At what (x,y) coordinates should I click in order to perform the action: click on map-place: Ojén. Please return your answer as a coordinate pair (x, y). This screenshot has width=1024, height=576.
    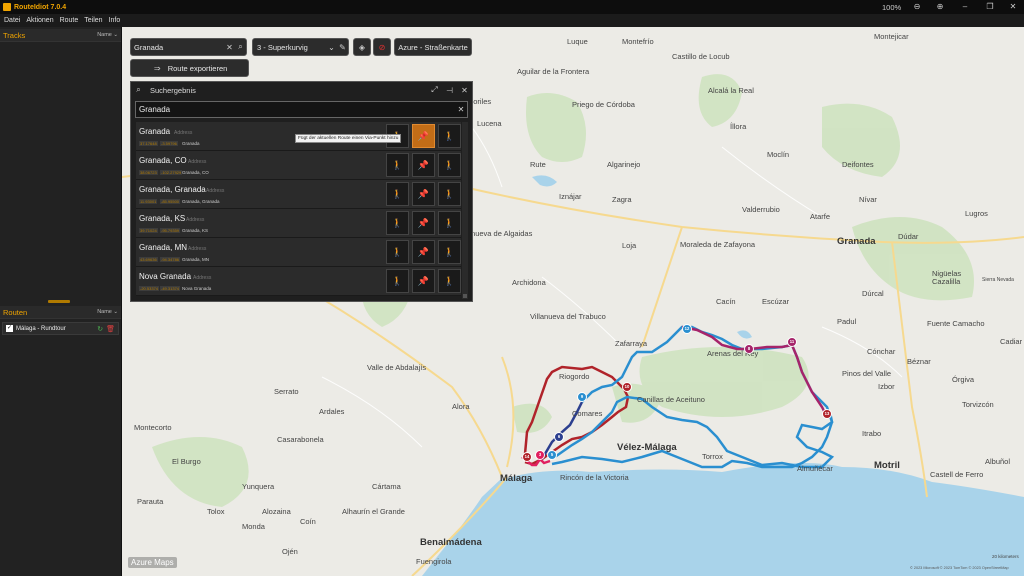
    Looking at the image, I should click on (290, 551).